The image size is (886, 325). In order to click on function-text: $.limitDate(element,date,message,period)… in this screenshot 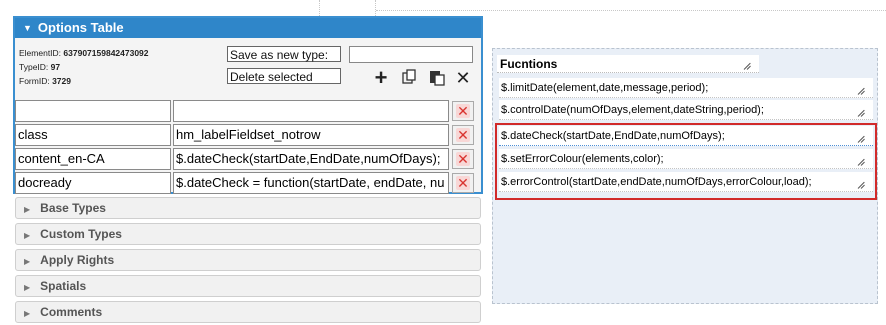, I will do `click(605, 88)`.